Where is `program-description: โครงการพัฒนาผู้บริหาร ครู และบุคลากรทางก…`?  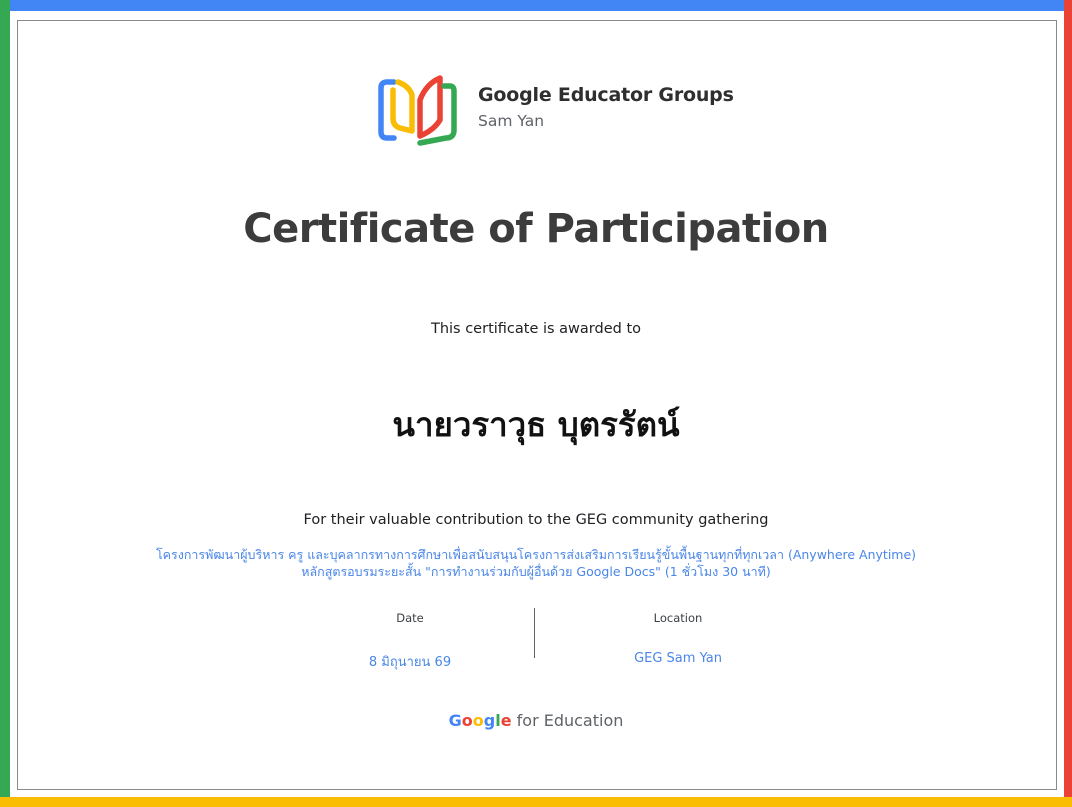
program-description: โครงการพัฒนาผู้บริหาร ครู และบุคลากรทางก… is located at coordinates (536, 563).